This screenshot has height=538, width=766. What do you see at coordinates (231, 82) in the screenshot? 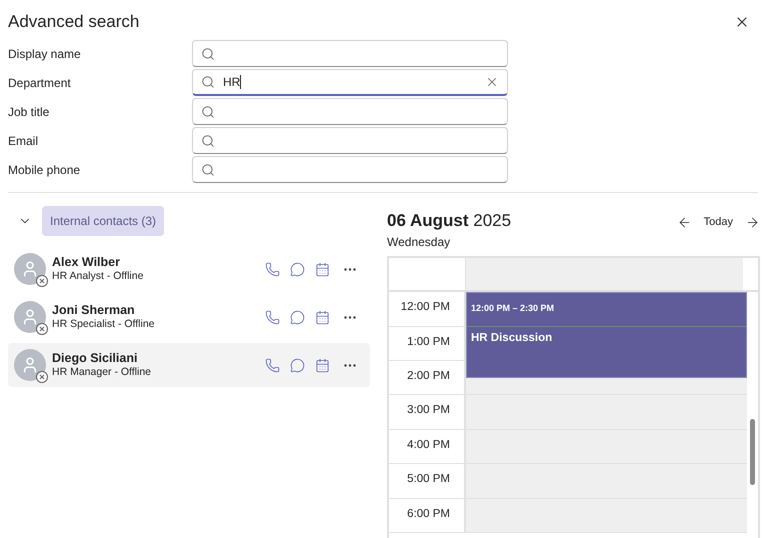
I see `field-value: HR` at bounding box center [231, 82].